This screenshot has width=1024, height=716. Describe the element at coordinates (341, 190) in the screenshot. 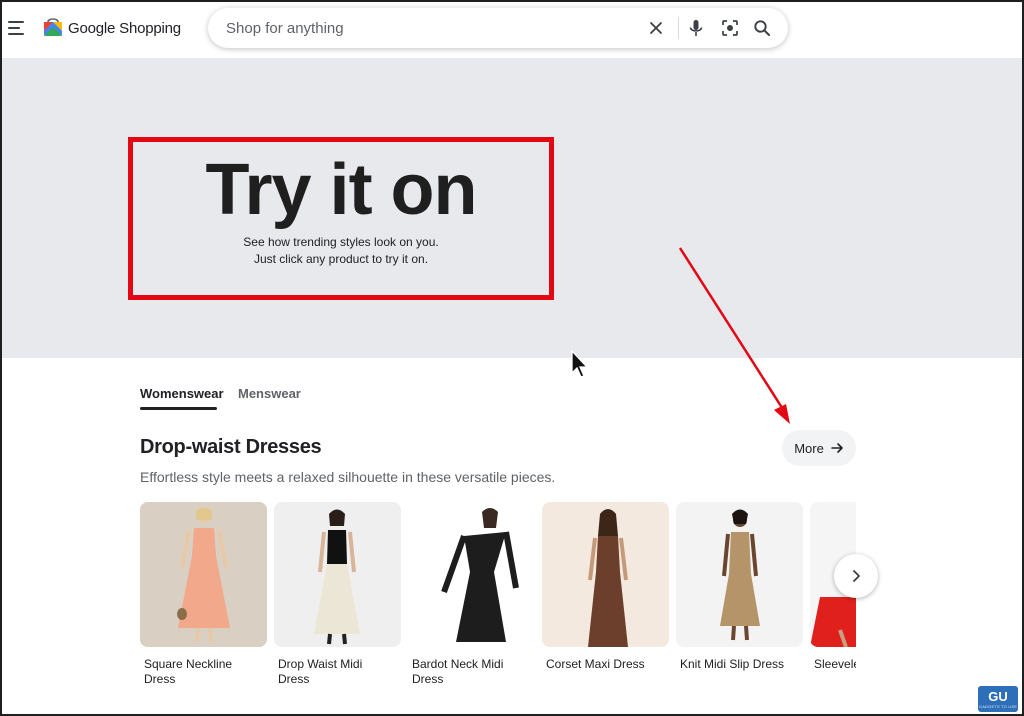

I see `hero-title: Try it on` at that location.